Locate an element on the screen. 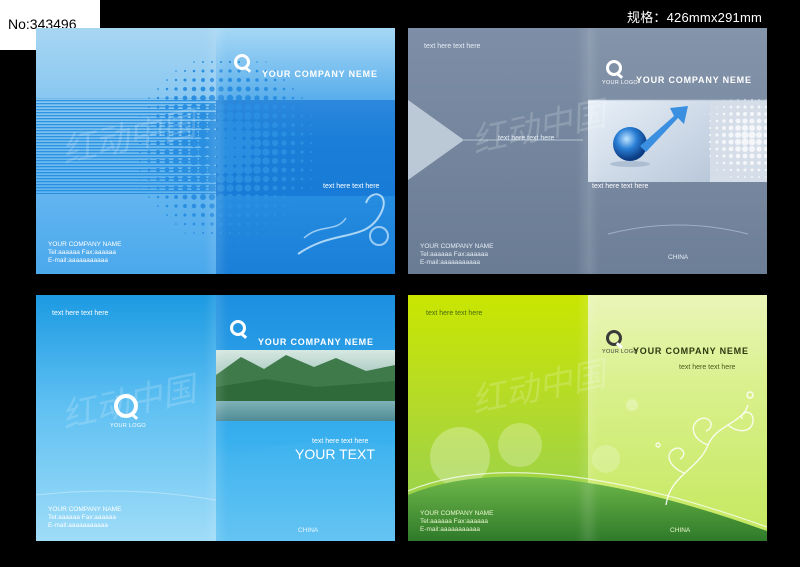  left-top-text: text here text here is located at coordinates (452, 46).